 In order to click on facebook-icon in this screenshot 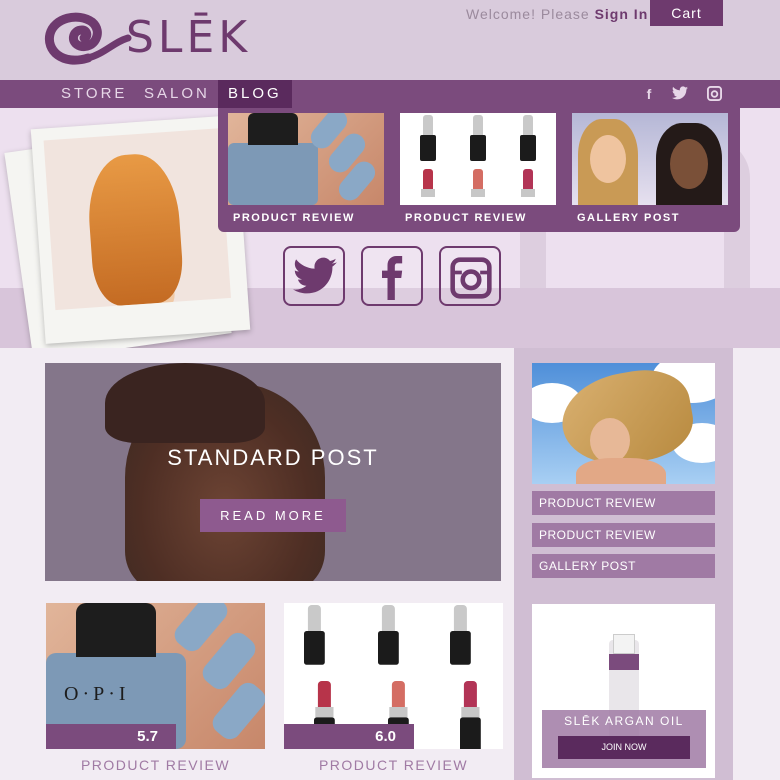, I will do `click(392, 276)`.